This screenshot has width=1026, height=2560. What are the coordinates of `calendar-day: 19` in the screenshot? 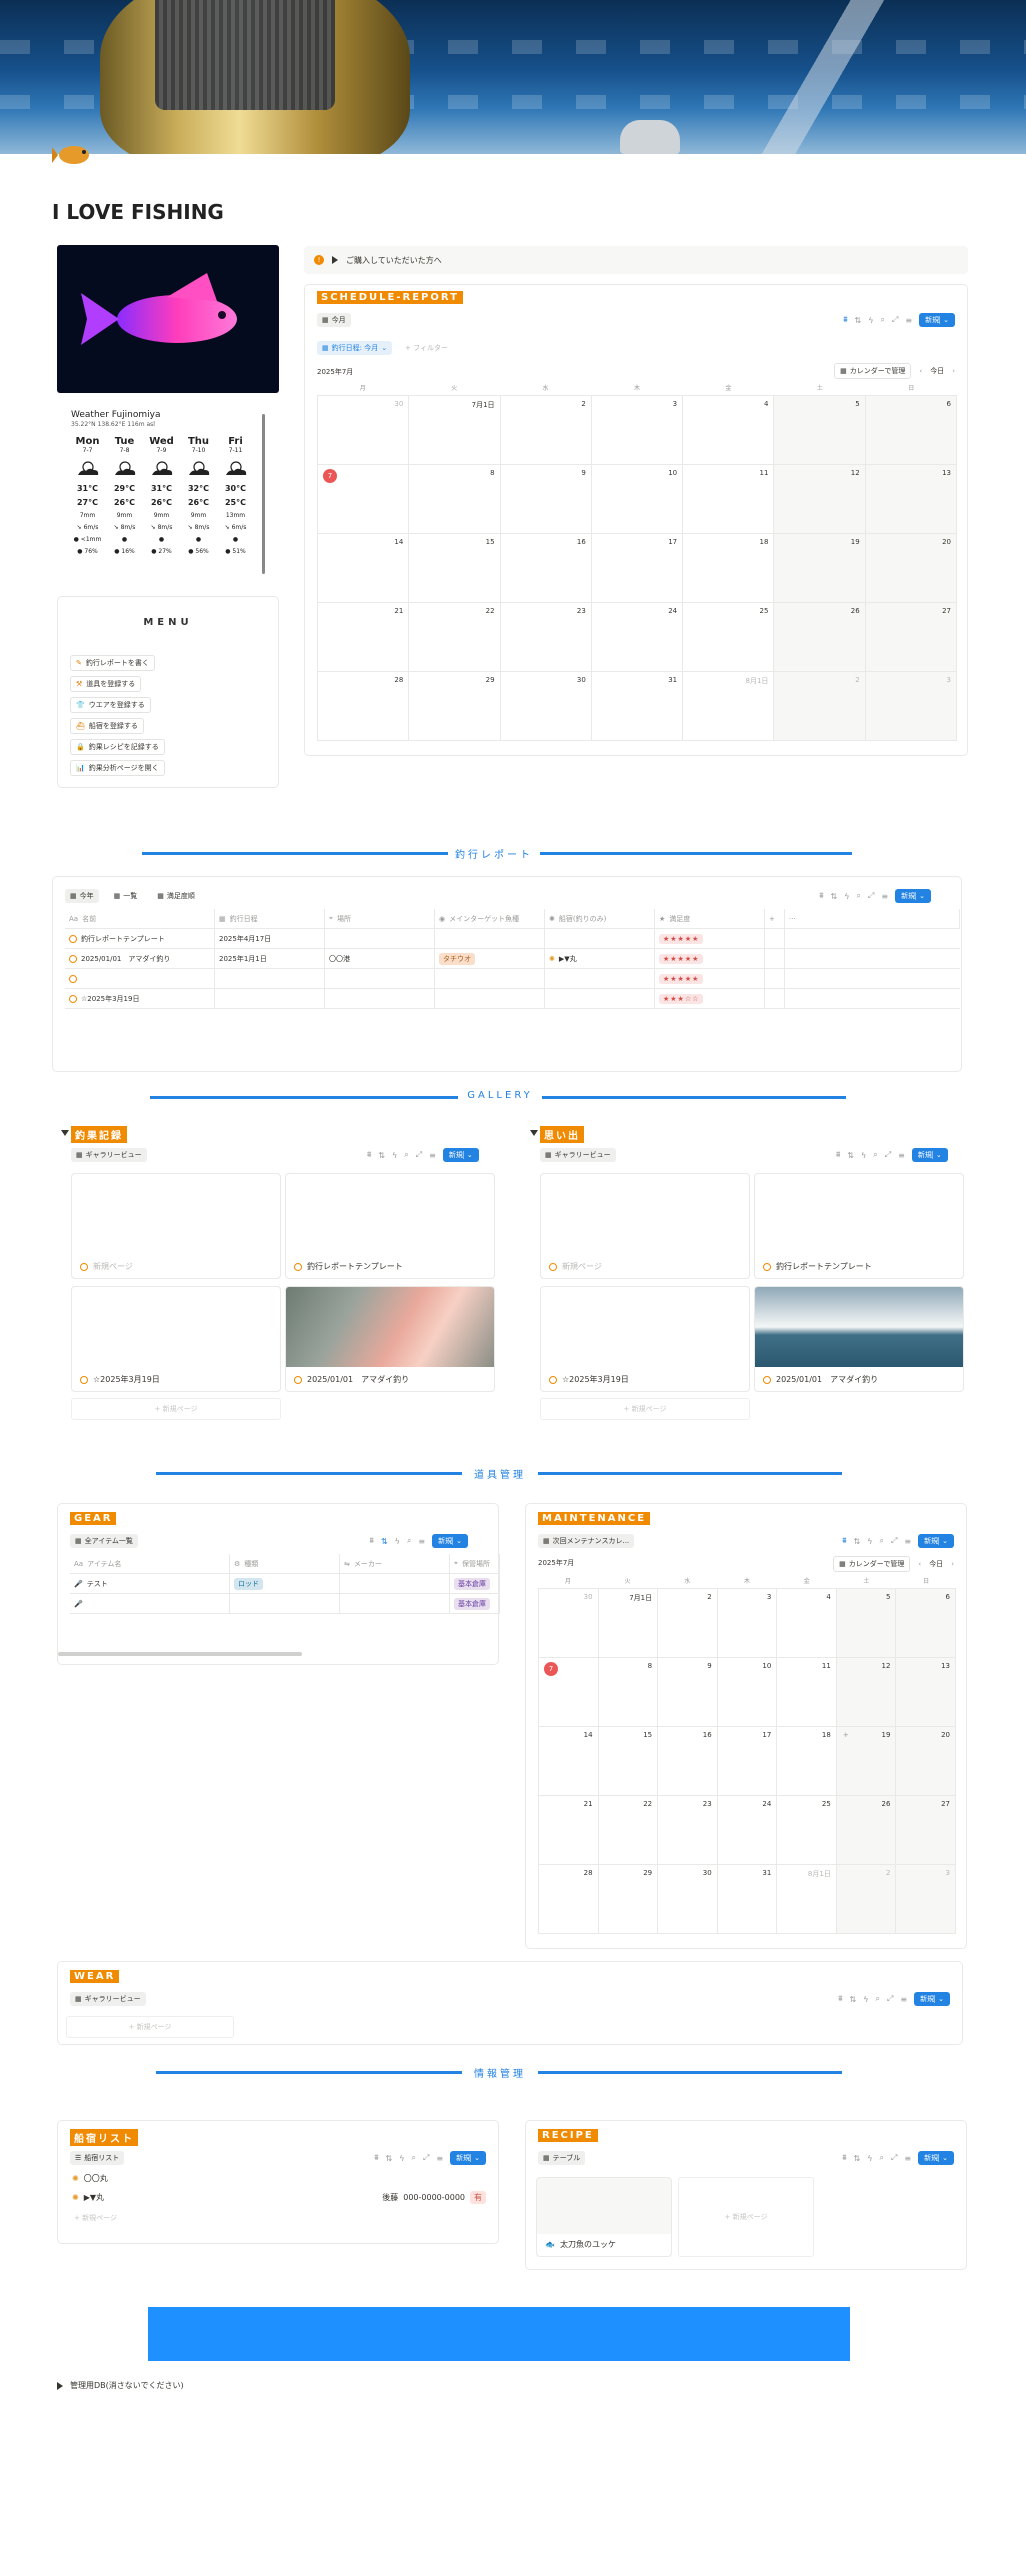 It's located at (820, 568).